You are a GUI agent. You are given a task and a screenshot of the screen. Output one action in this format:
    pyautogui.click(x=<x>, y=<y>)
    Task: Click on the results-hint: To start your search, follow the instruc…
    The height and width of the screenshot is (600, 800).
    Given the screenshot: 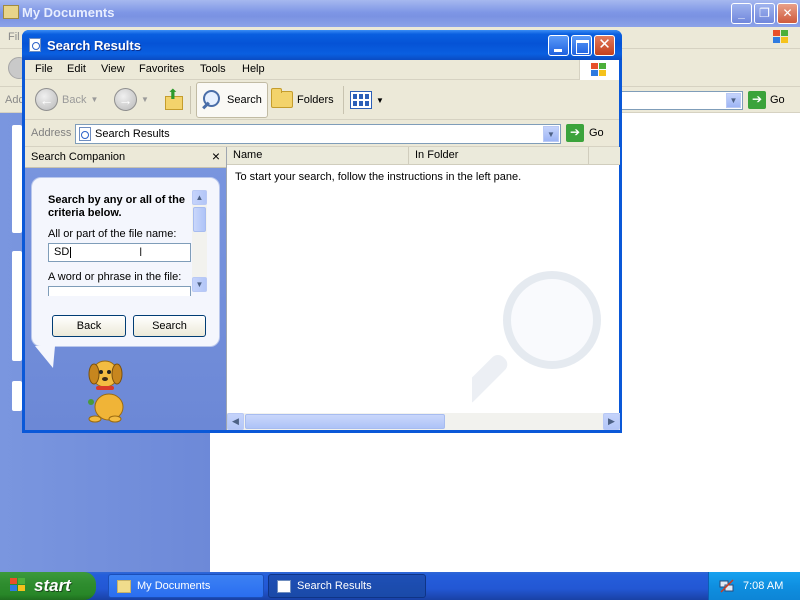 What is the action you would take?
    pyautogui.click(x=378, y=177)
    